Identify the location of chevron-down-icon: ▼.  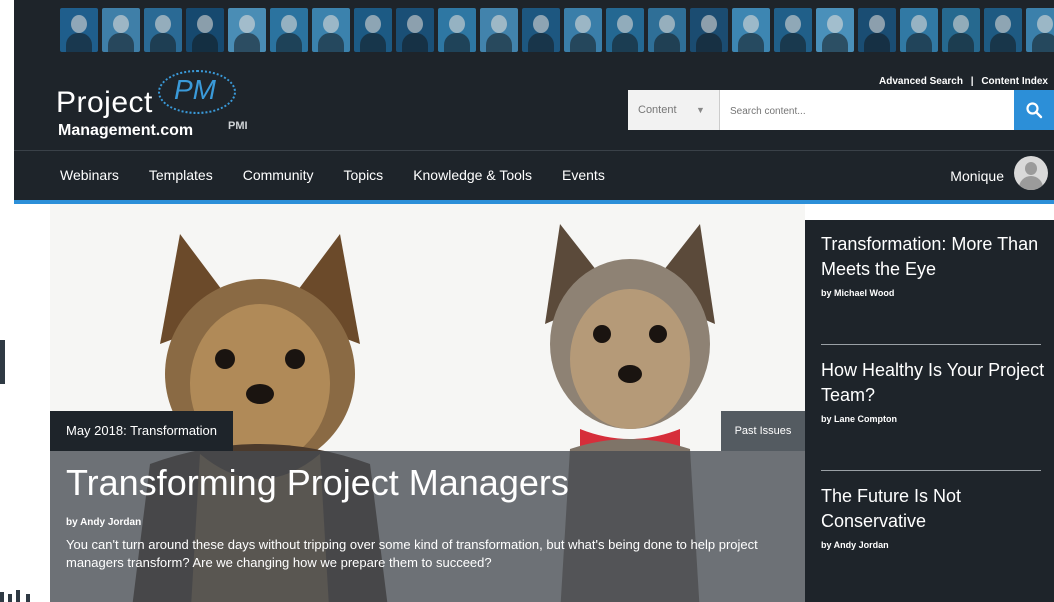
(700, 110).